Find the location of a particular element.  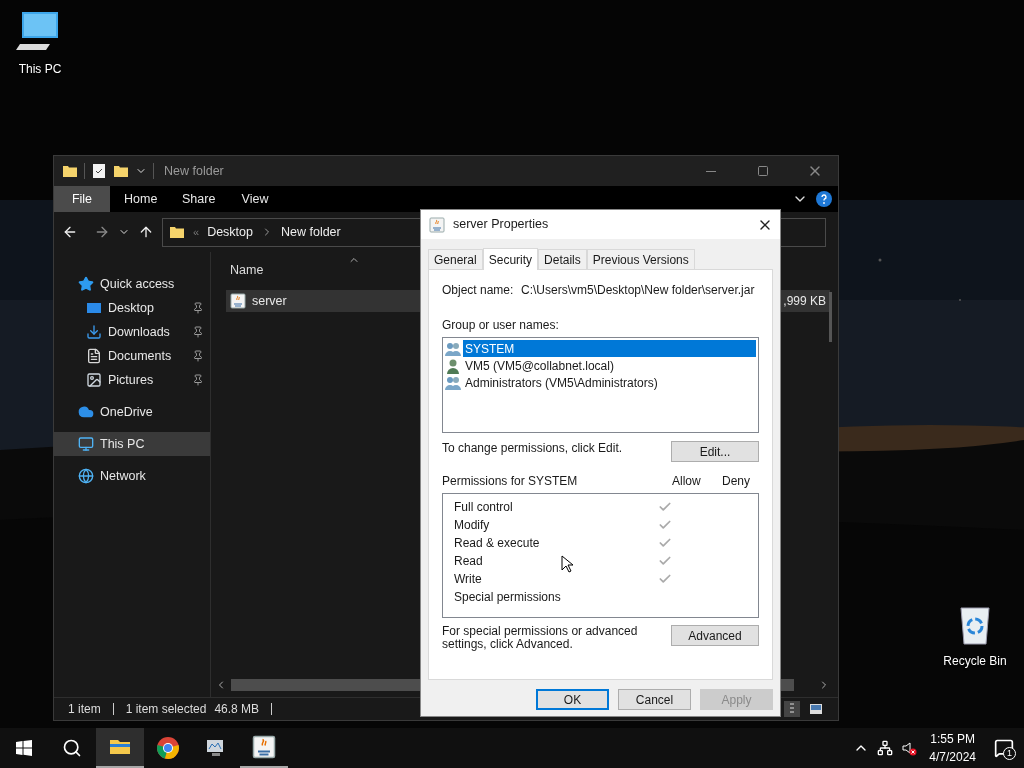

dialog-button: Cancel is located at coordinates (654, 699).